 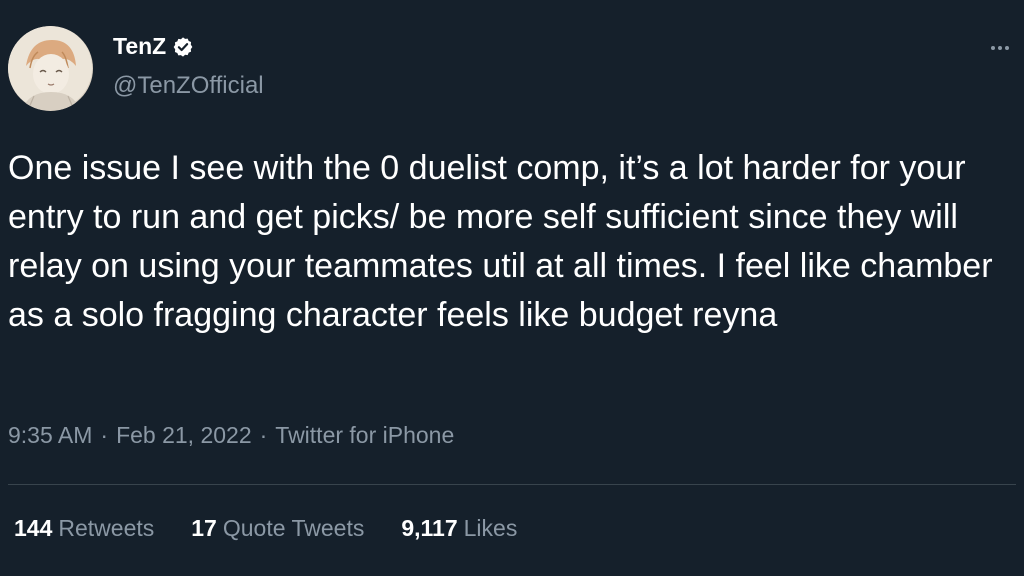 I want to click on tweet-source: Twitter for iPhone, so click(x=364, y=435).